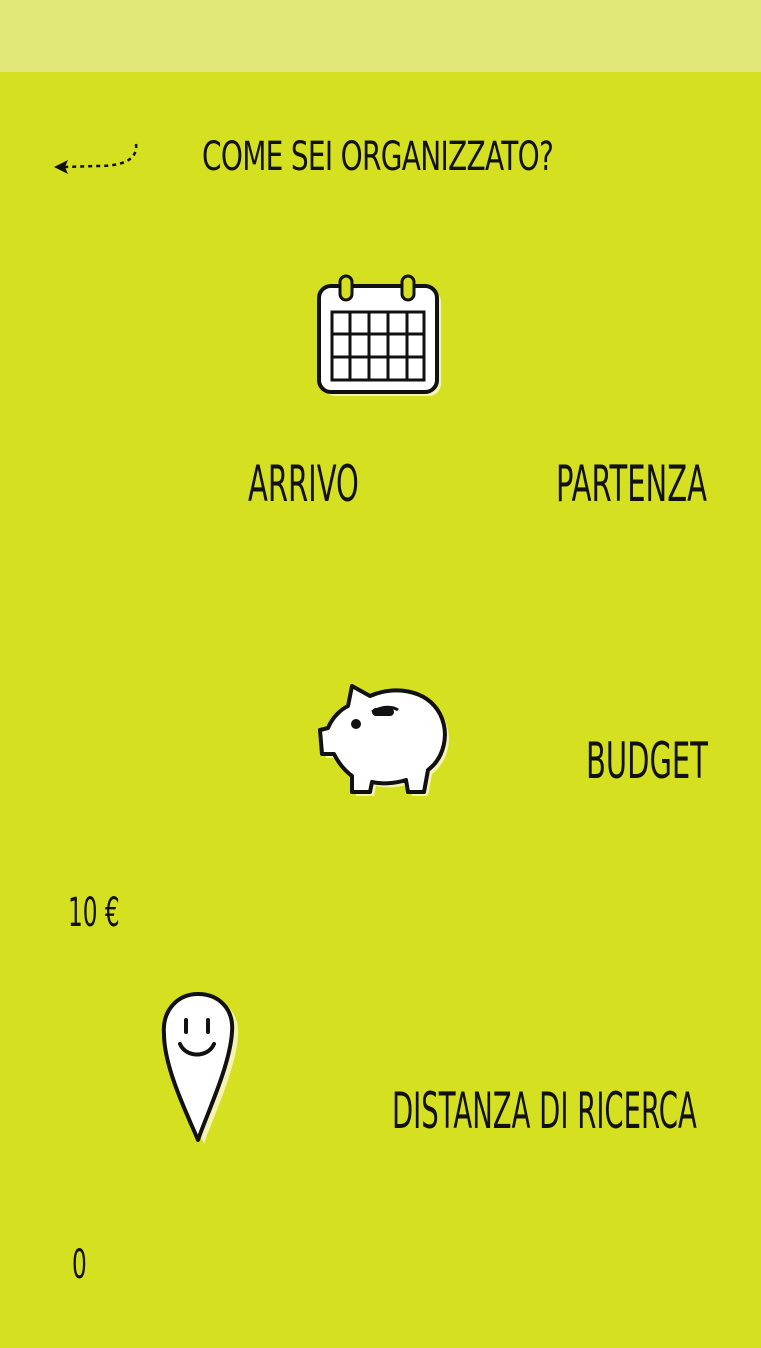 The image size is (761, 1348). Describe the element at coordinates (631, 484) in the screenshot. I see `departure-date-field: PARTENZA` at that location.